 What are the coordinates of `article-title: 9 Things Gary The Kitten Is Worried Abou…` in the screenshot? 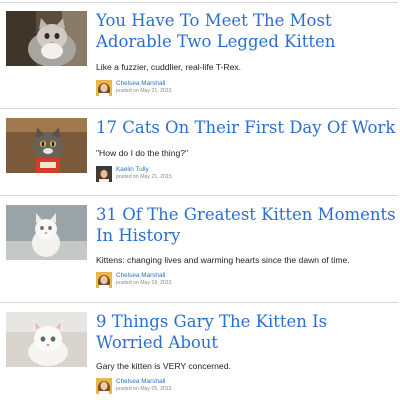 It's located at (246, 332).